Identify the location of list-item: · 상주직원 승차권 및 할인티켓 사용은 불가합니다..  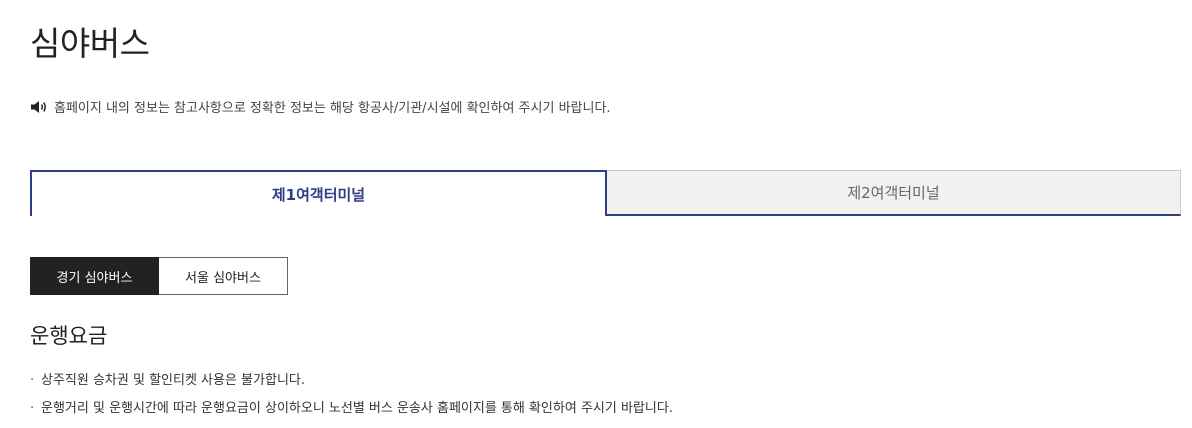
(351, 380).